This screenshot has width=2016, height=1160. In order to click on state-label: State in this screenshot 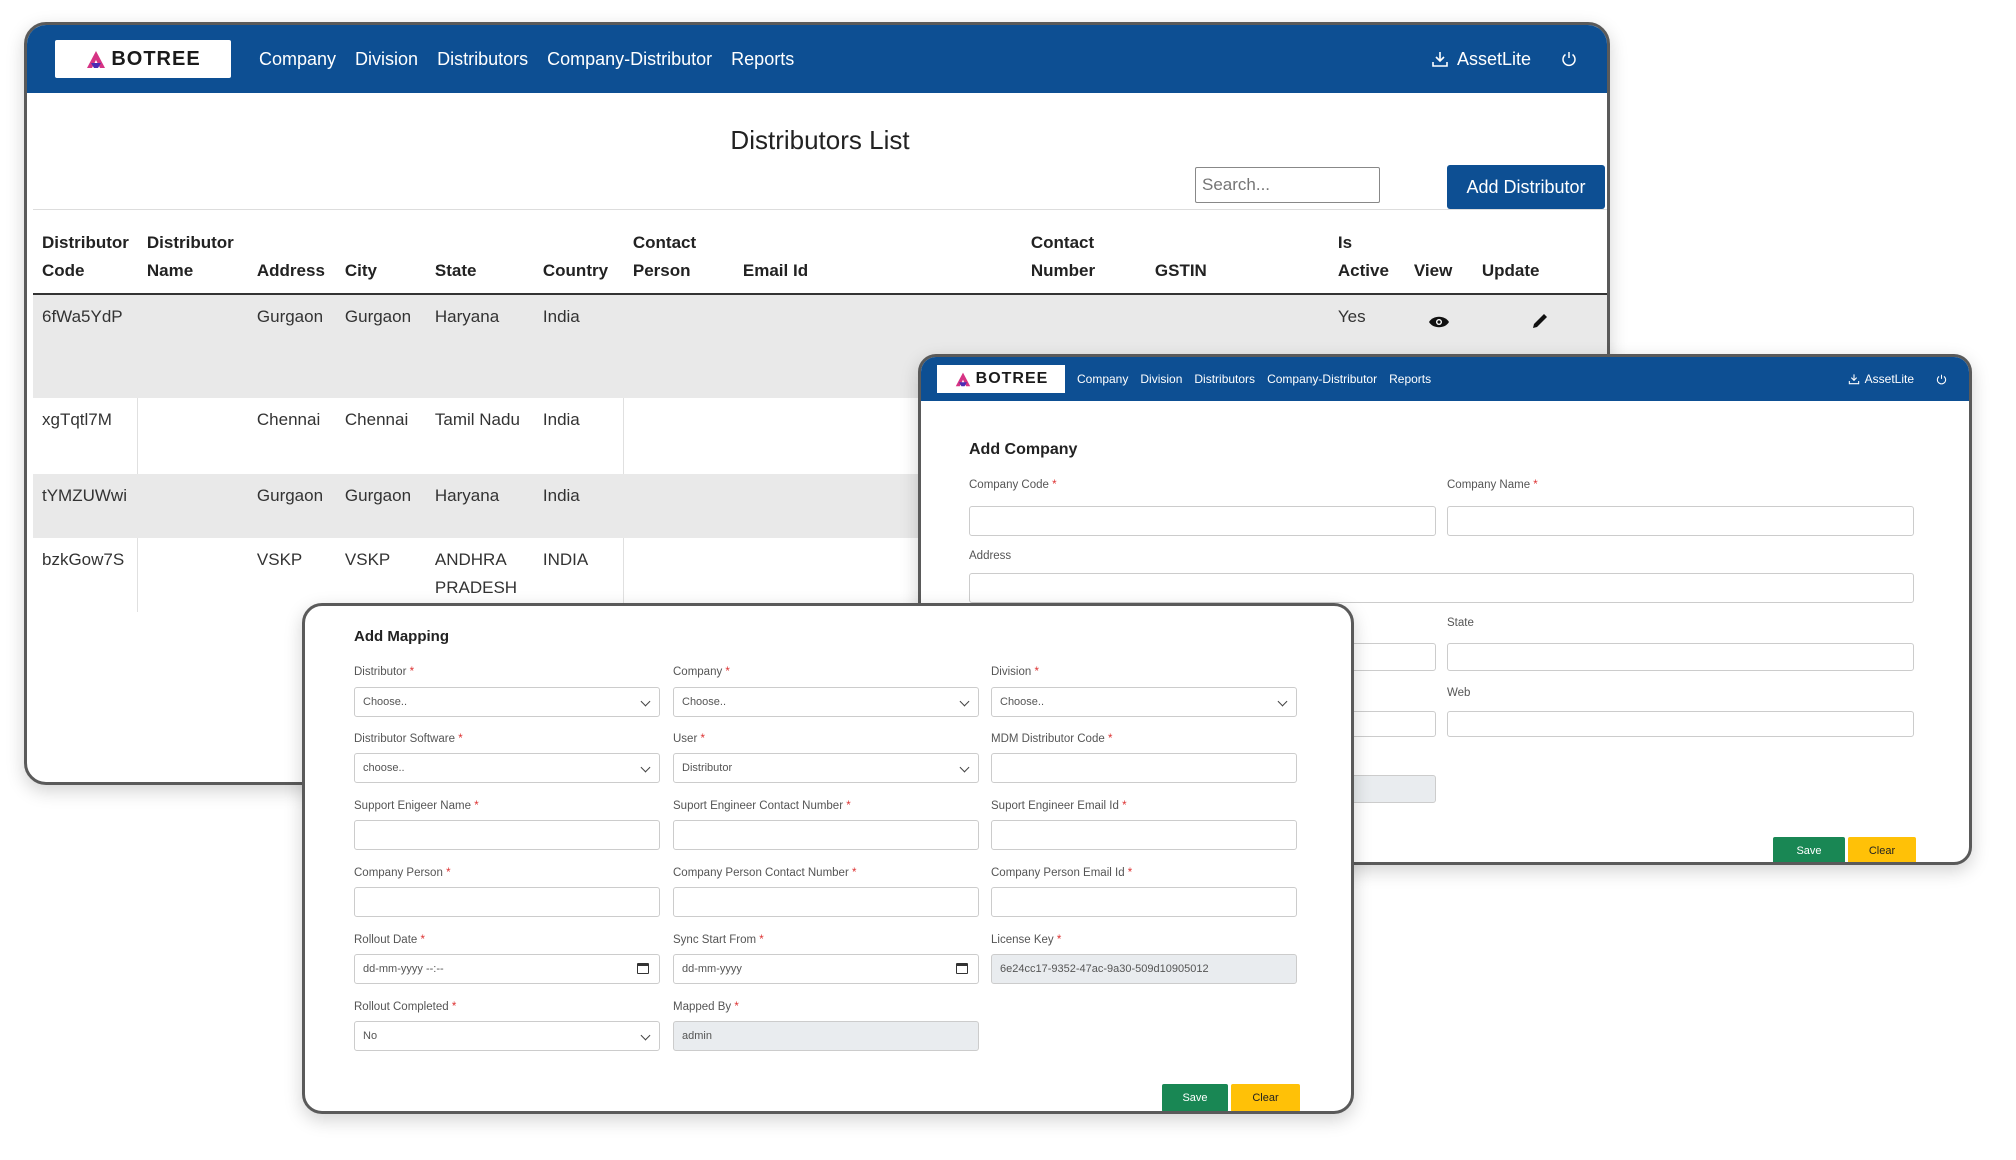, I will do `click(1460, 623)`.